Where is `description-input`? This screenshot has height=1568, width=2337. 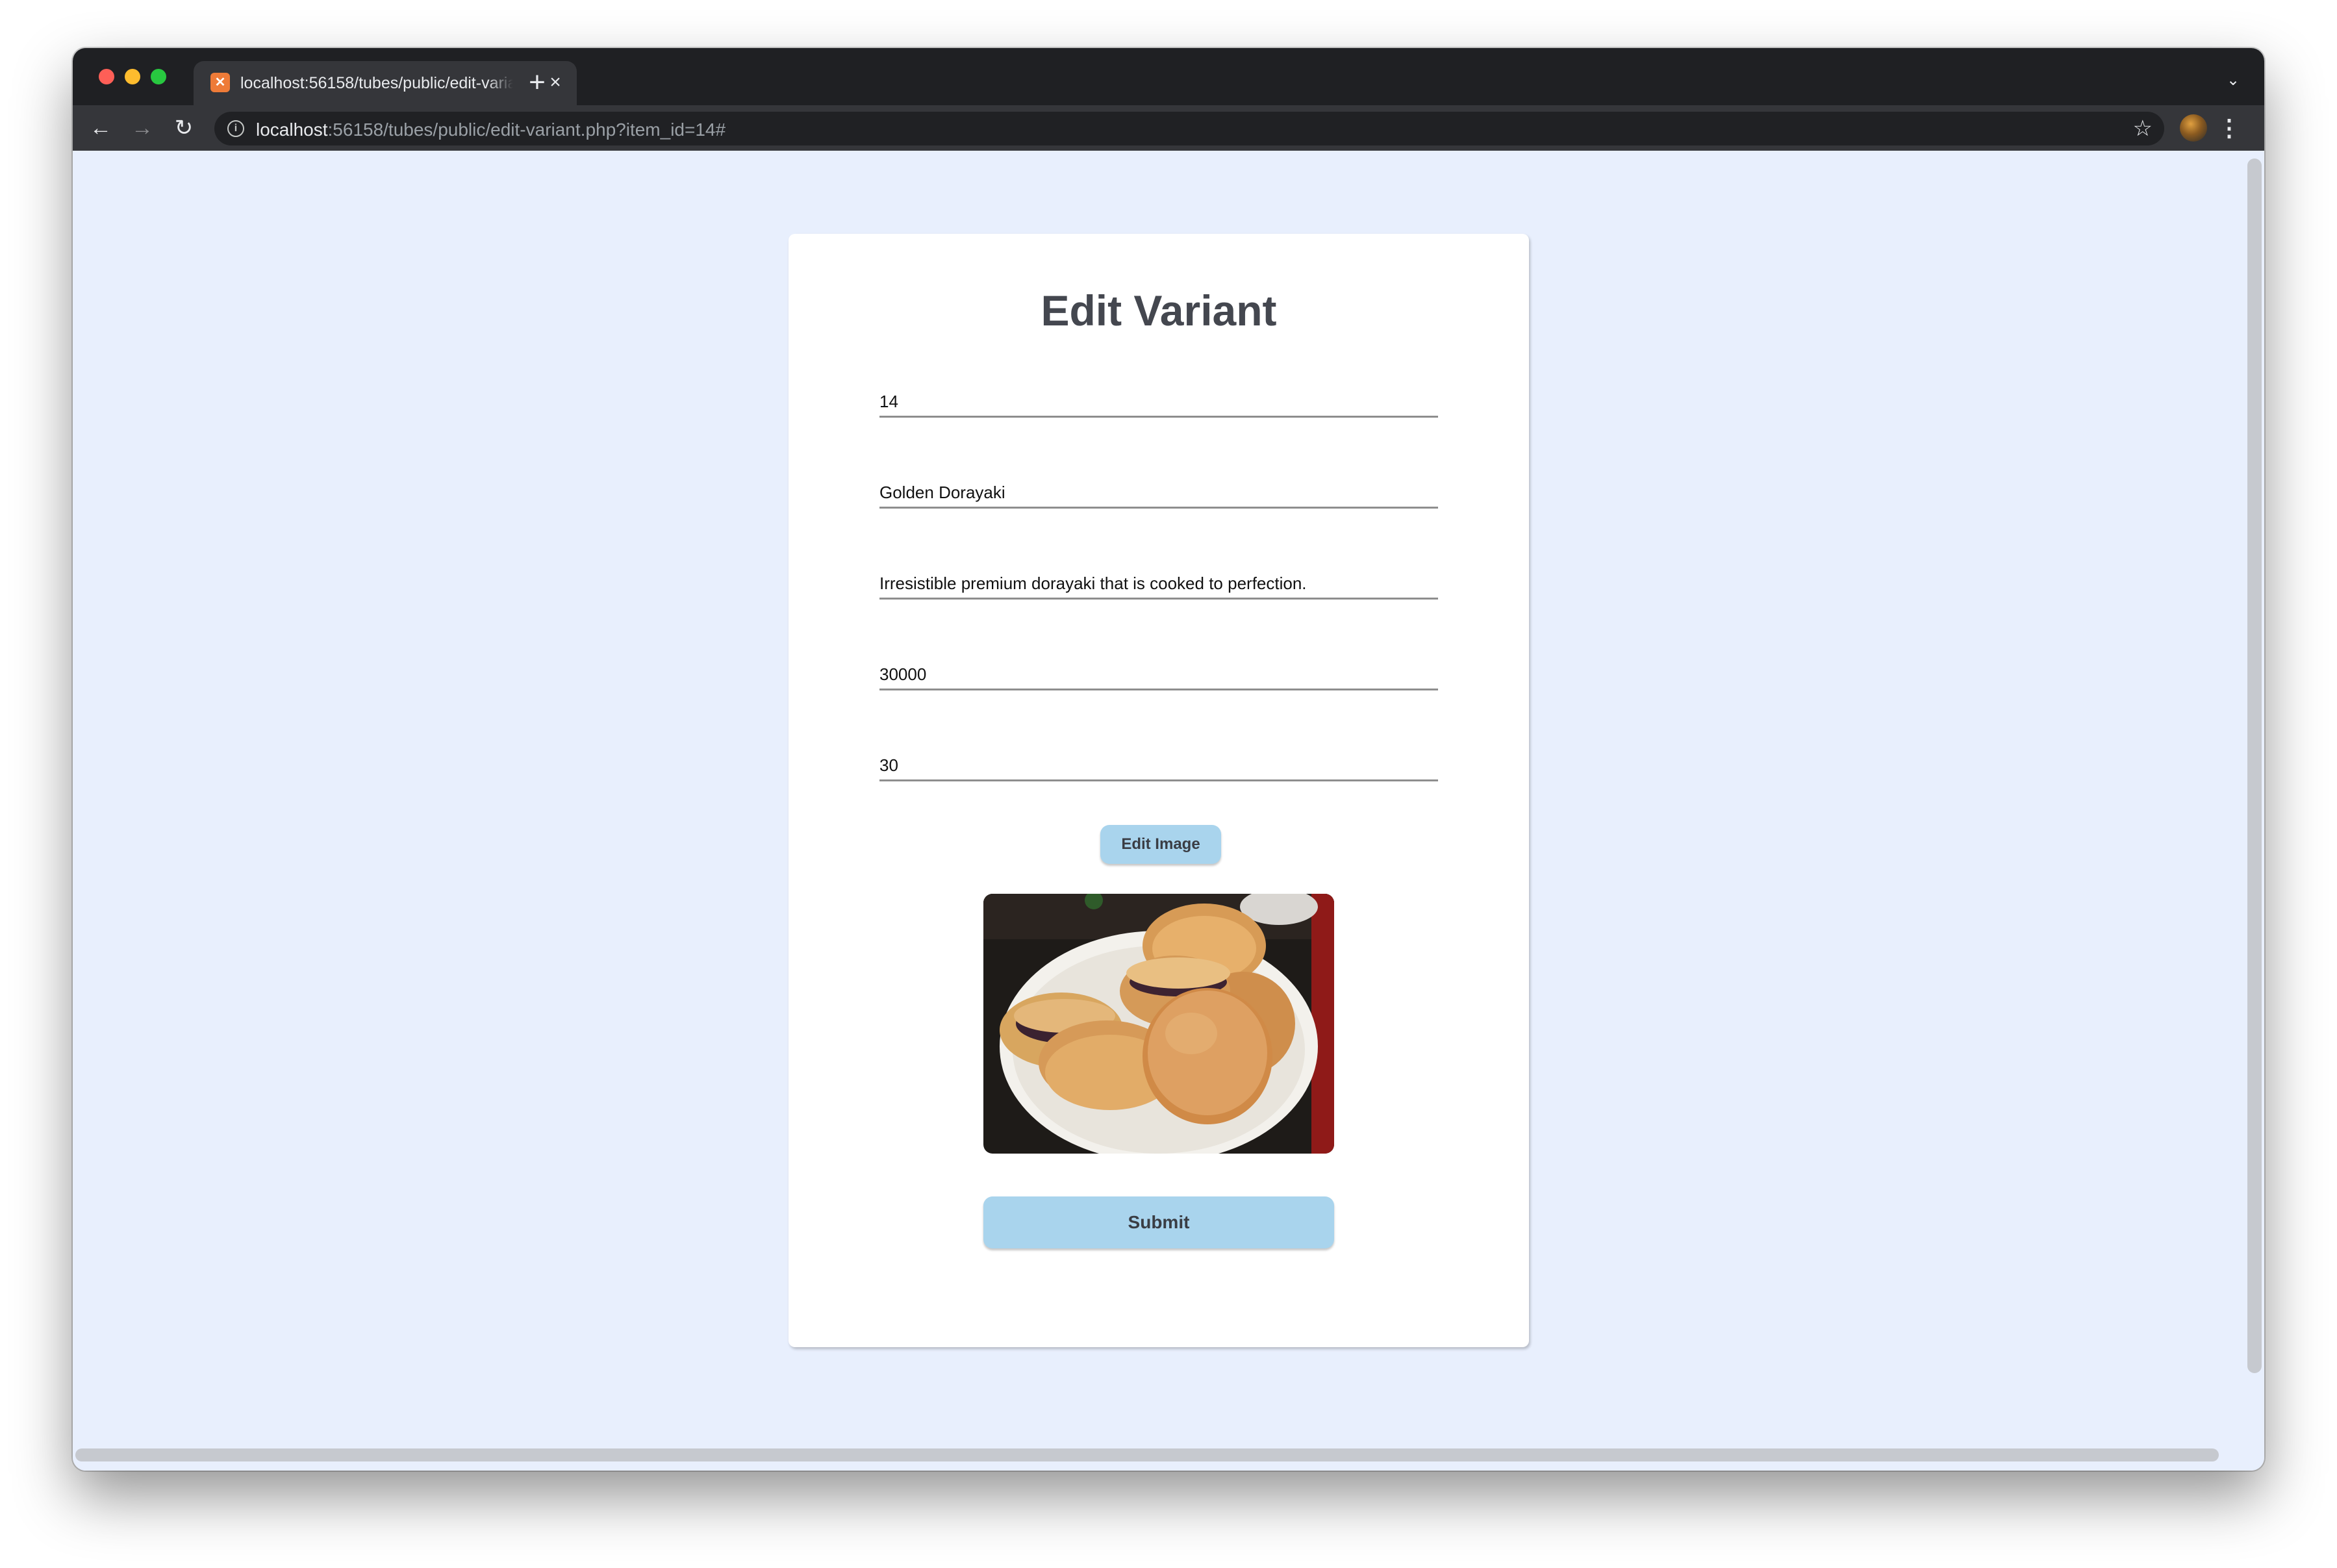
description-input is located at coordinates (1158, 583).